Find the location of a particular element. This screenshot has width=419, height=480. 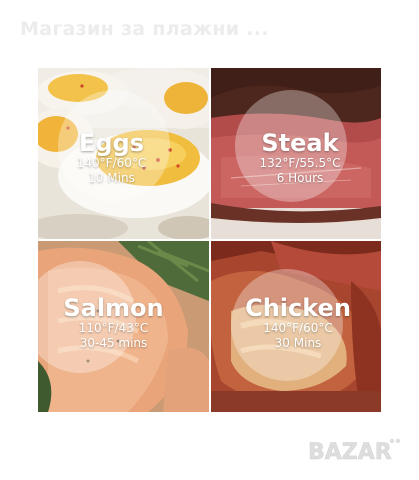

steak-temperature: 132°F/55.5°C is located at coordinates (300, 163).